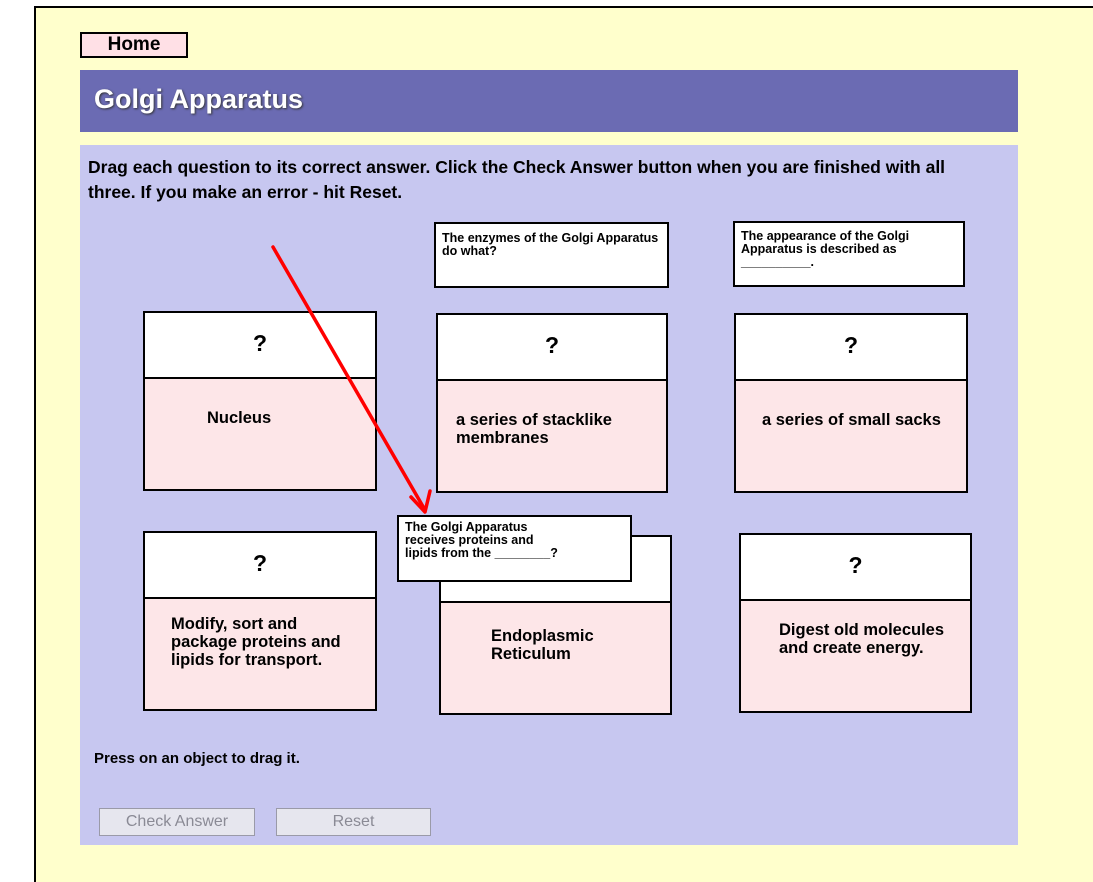  What do you see at coordinates (197, 758) in the screenshot?
I see `drag-hint: Press on an object to drag it.` at bounding box center [197, 758].